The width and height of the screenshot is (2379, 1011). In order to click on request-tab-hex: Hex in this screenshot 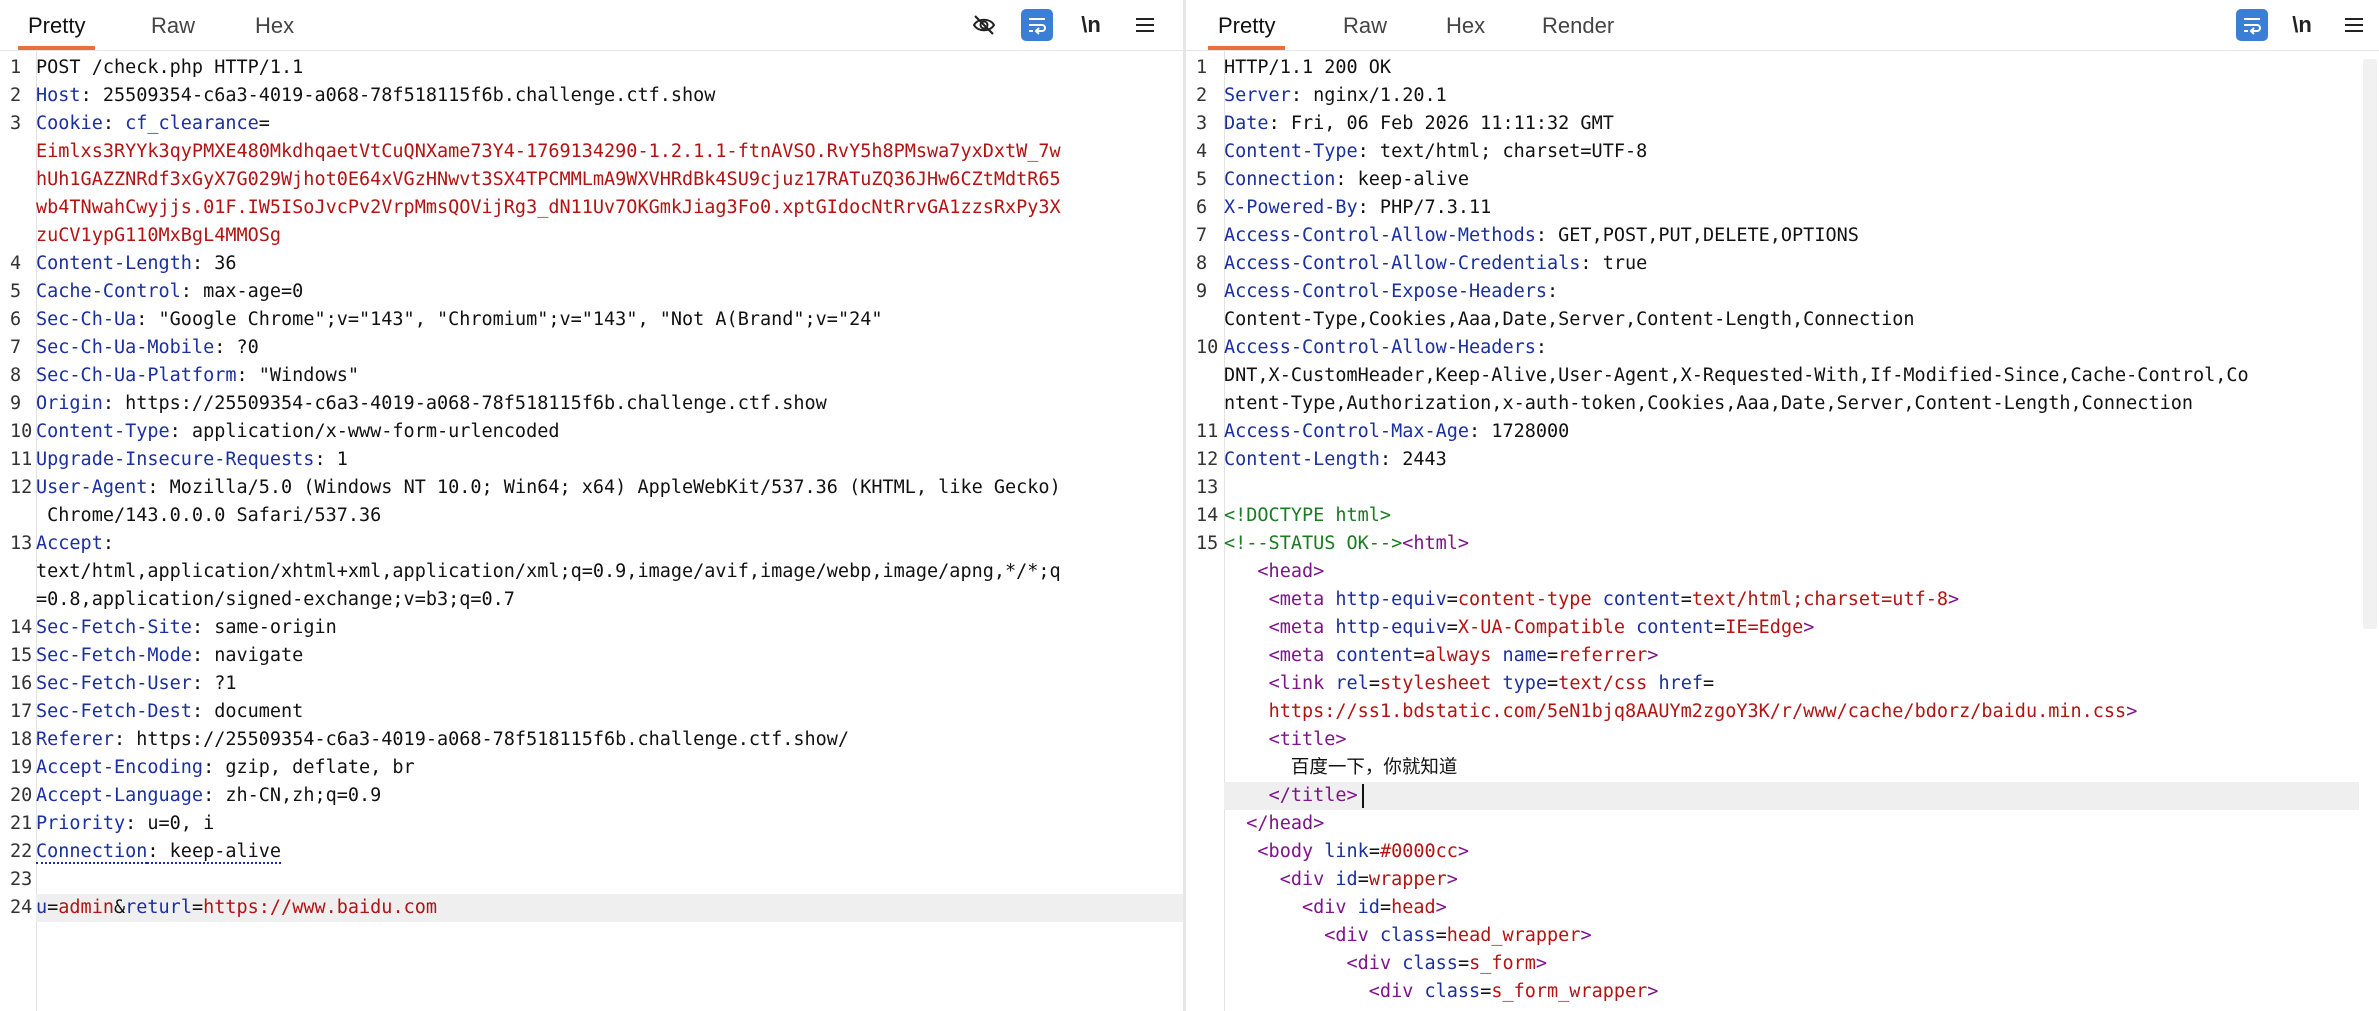, I will do `click(274, 24)`.